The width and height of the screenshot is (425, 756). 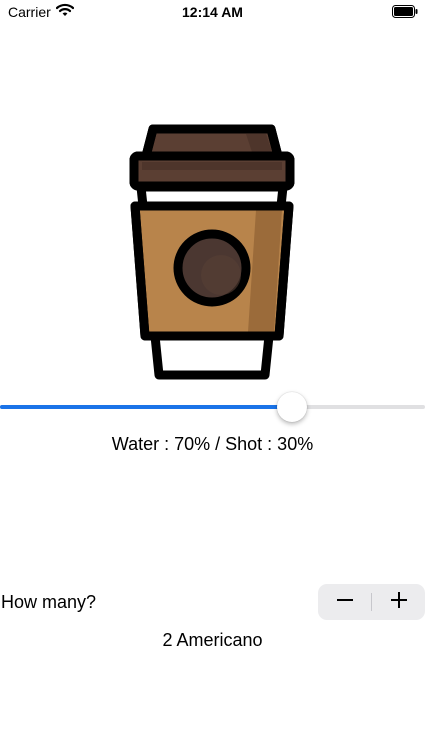 What do you see at coordinates (291, 407) in the screenshot?
I see `slider-thumb` at bounding box center [291, 407].